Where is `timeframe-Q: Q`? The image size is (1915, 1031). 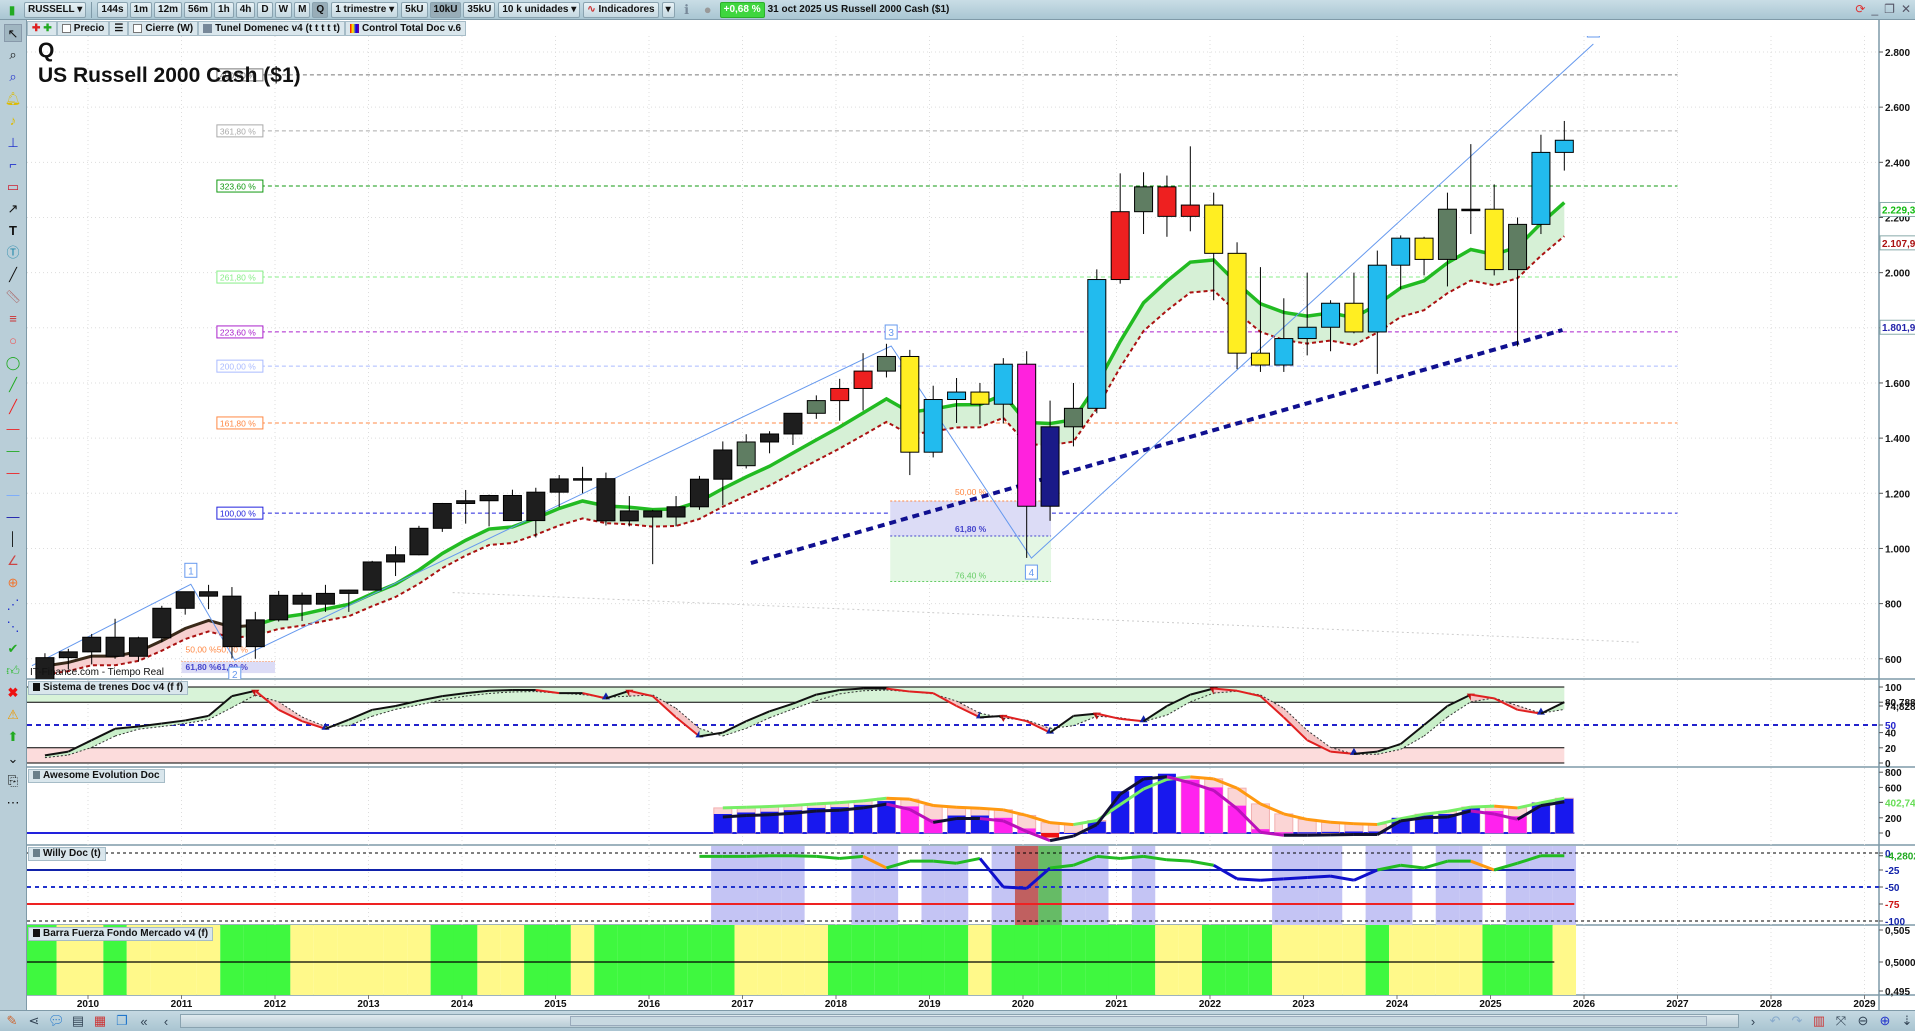 timeframe-Q: Q is located at coordinates (320, 9).